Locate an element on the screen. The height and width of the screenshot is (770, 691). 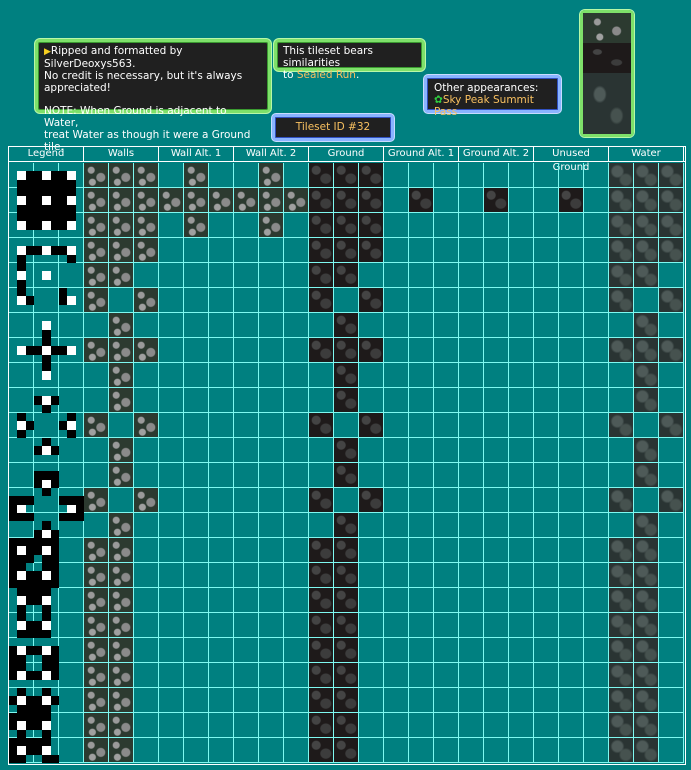
credits-line: No credit is necessary, but it's always is located at coordinates (143, 76).